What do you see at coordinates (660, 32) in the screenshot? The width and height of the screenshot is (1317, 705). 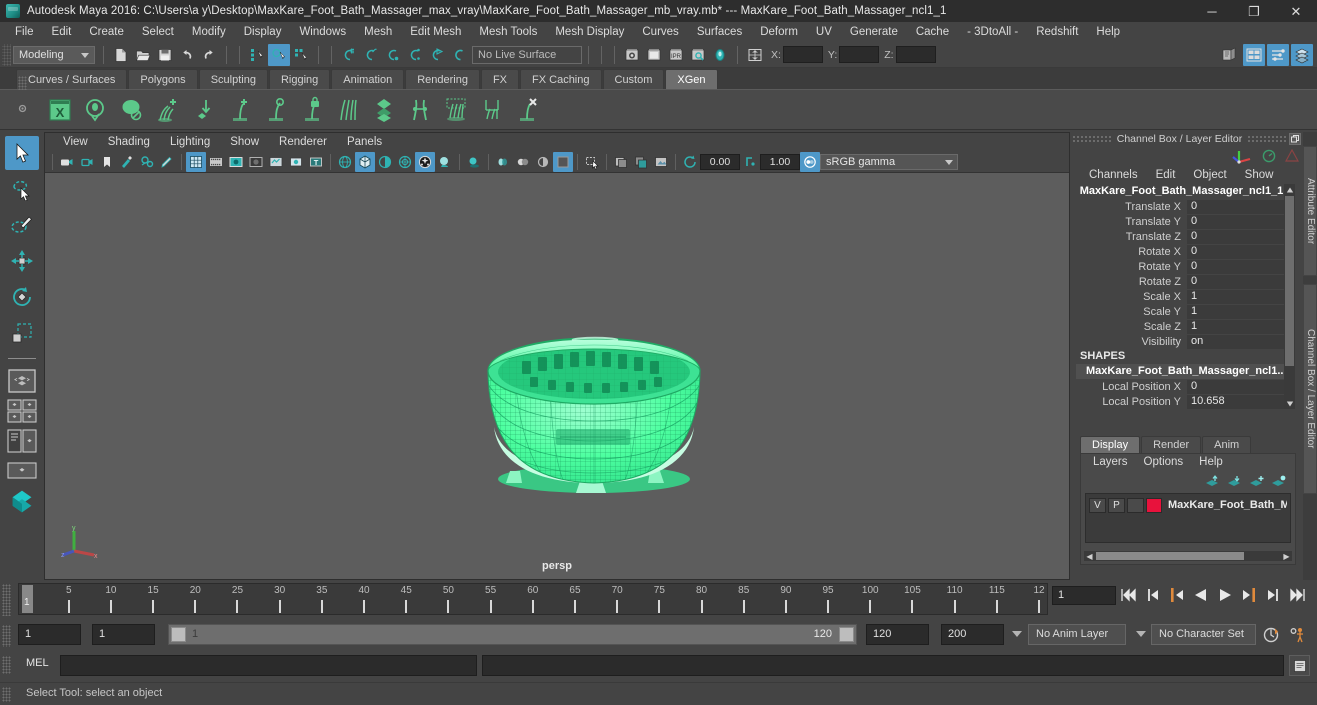 I see `menu-curves: Curves` at bounding box center [660, 32].